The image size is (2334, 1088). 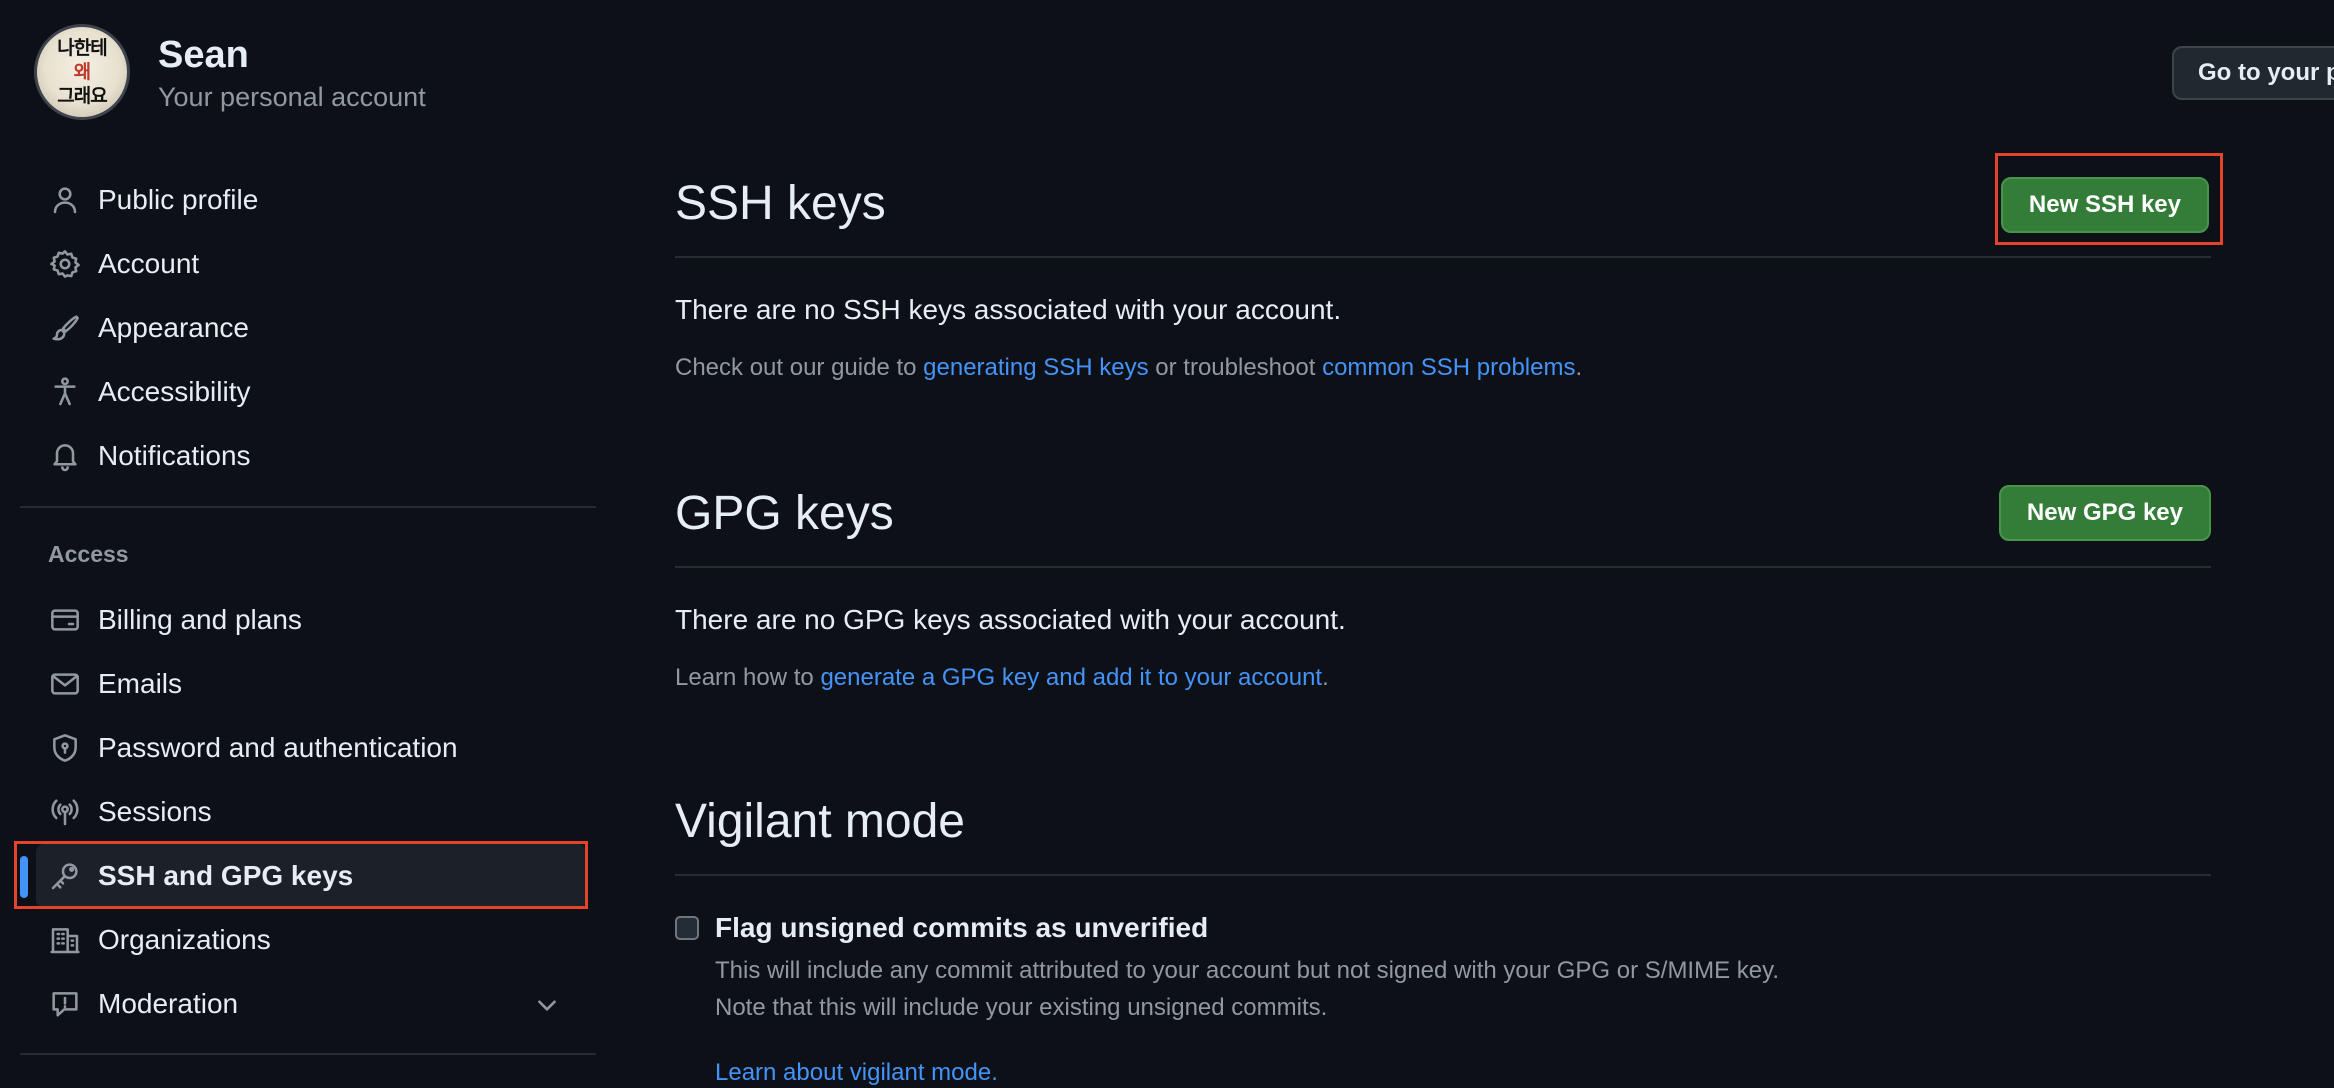 What do you see at coordinates (65, 940) in the screenshot?
I see `organization-icon` at bounding box center [65, 940].